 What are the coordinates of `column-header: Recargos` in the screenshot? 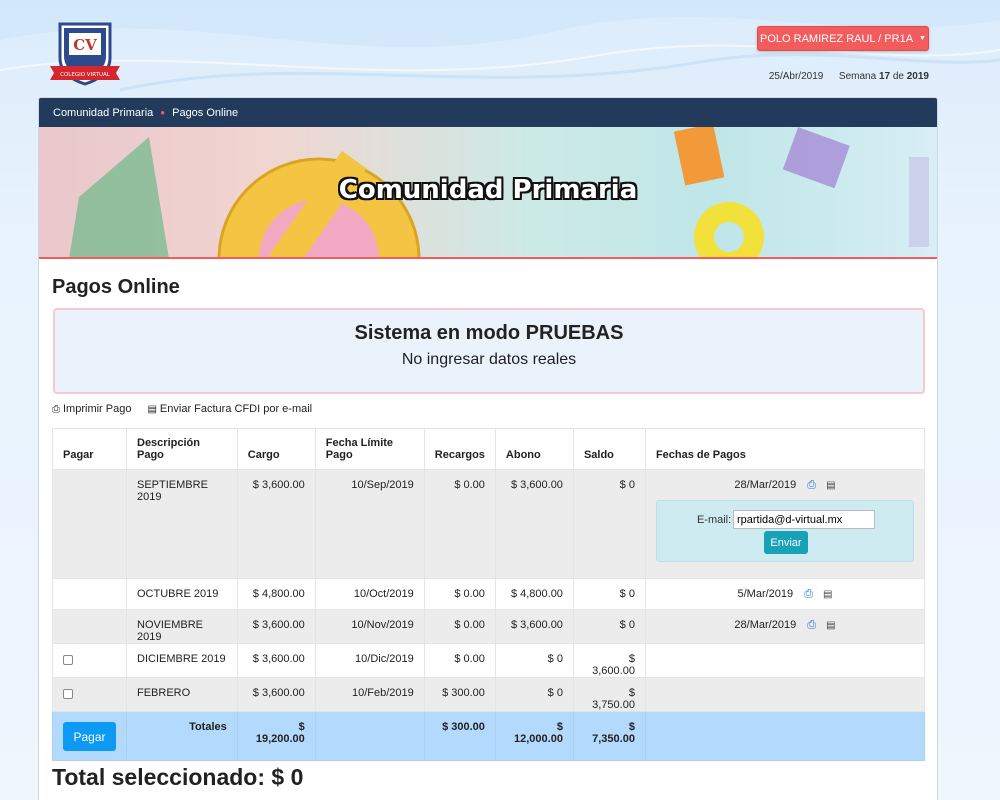 It's located at (459, 449).